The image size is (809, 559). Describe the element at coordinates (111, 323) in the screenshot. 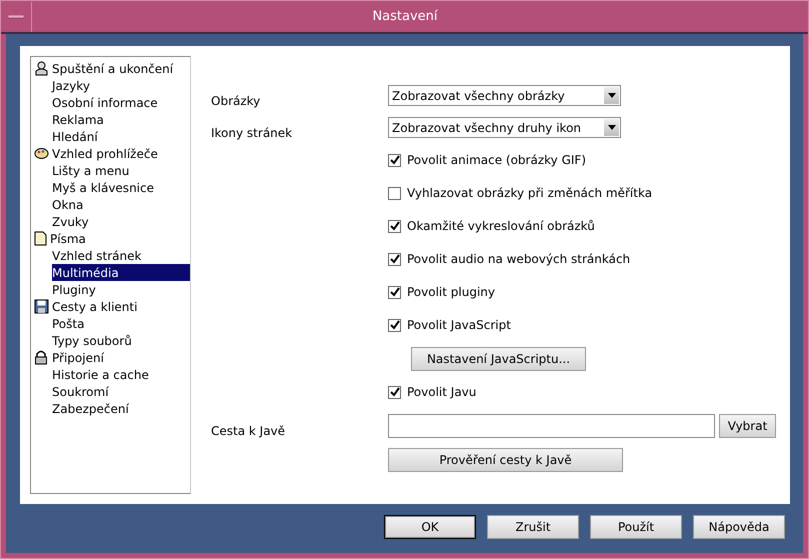

I see `tree-item: Pošta` at that location.